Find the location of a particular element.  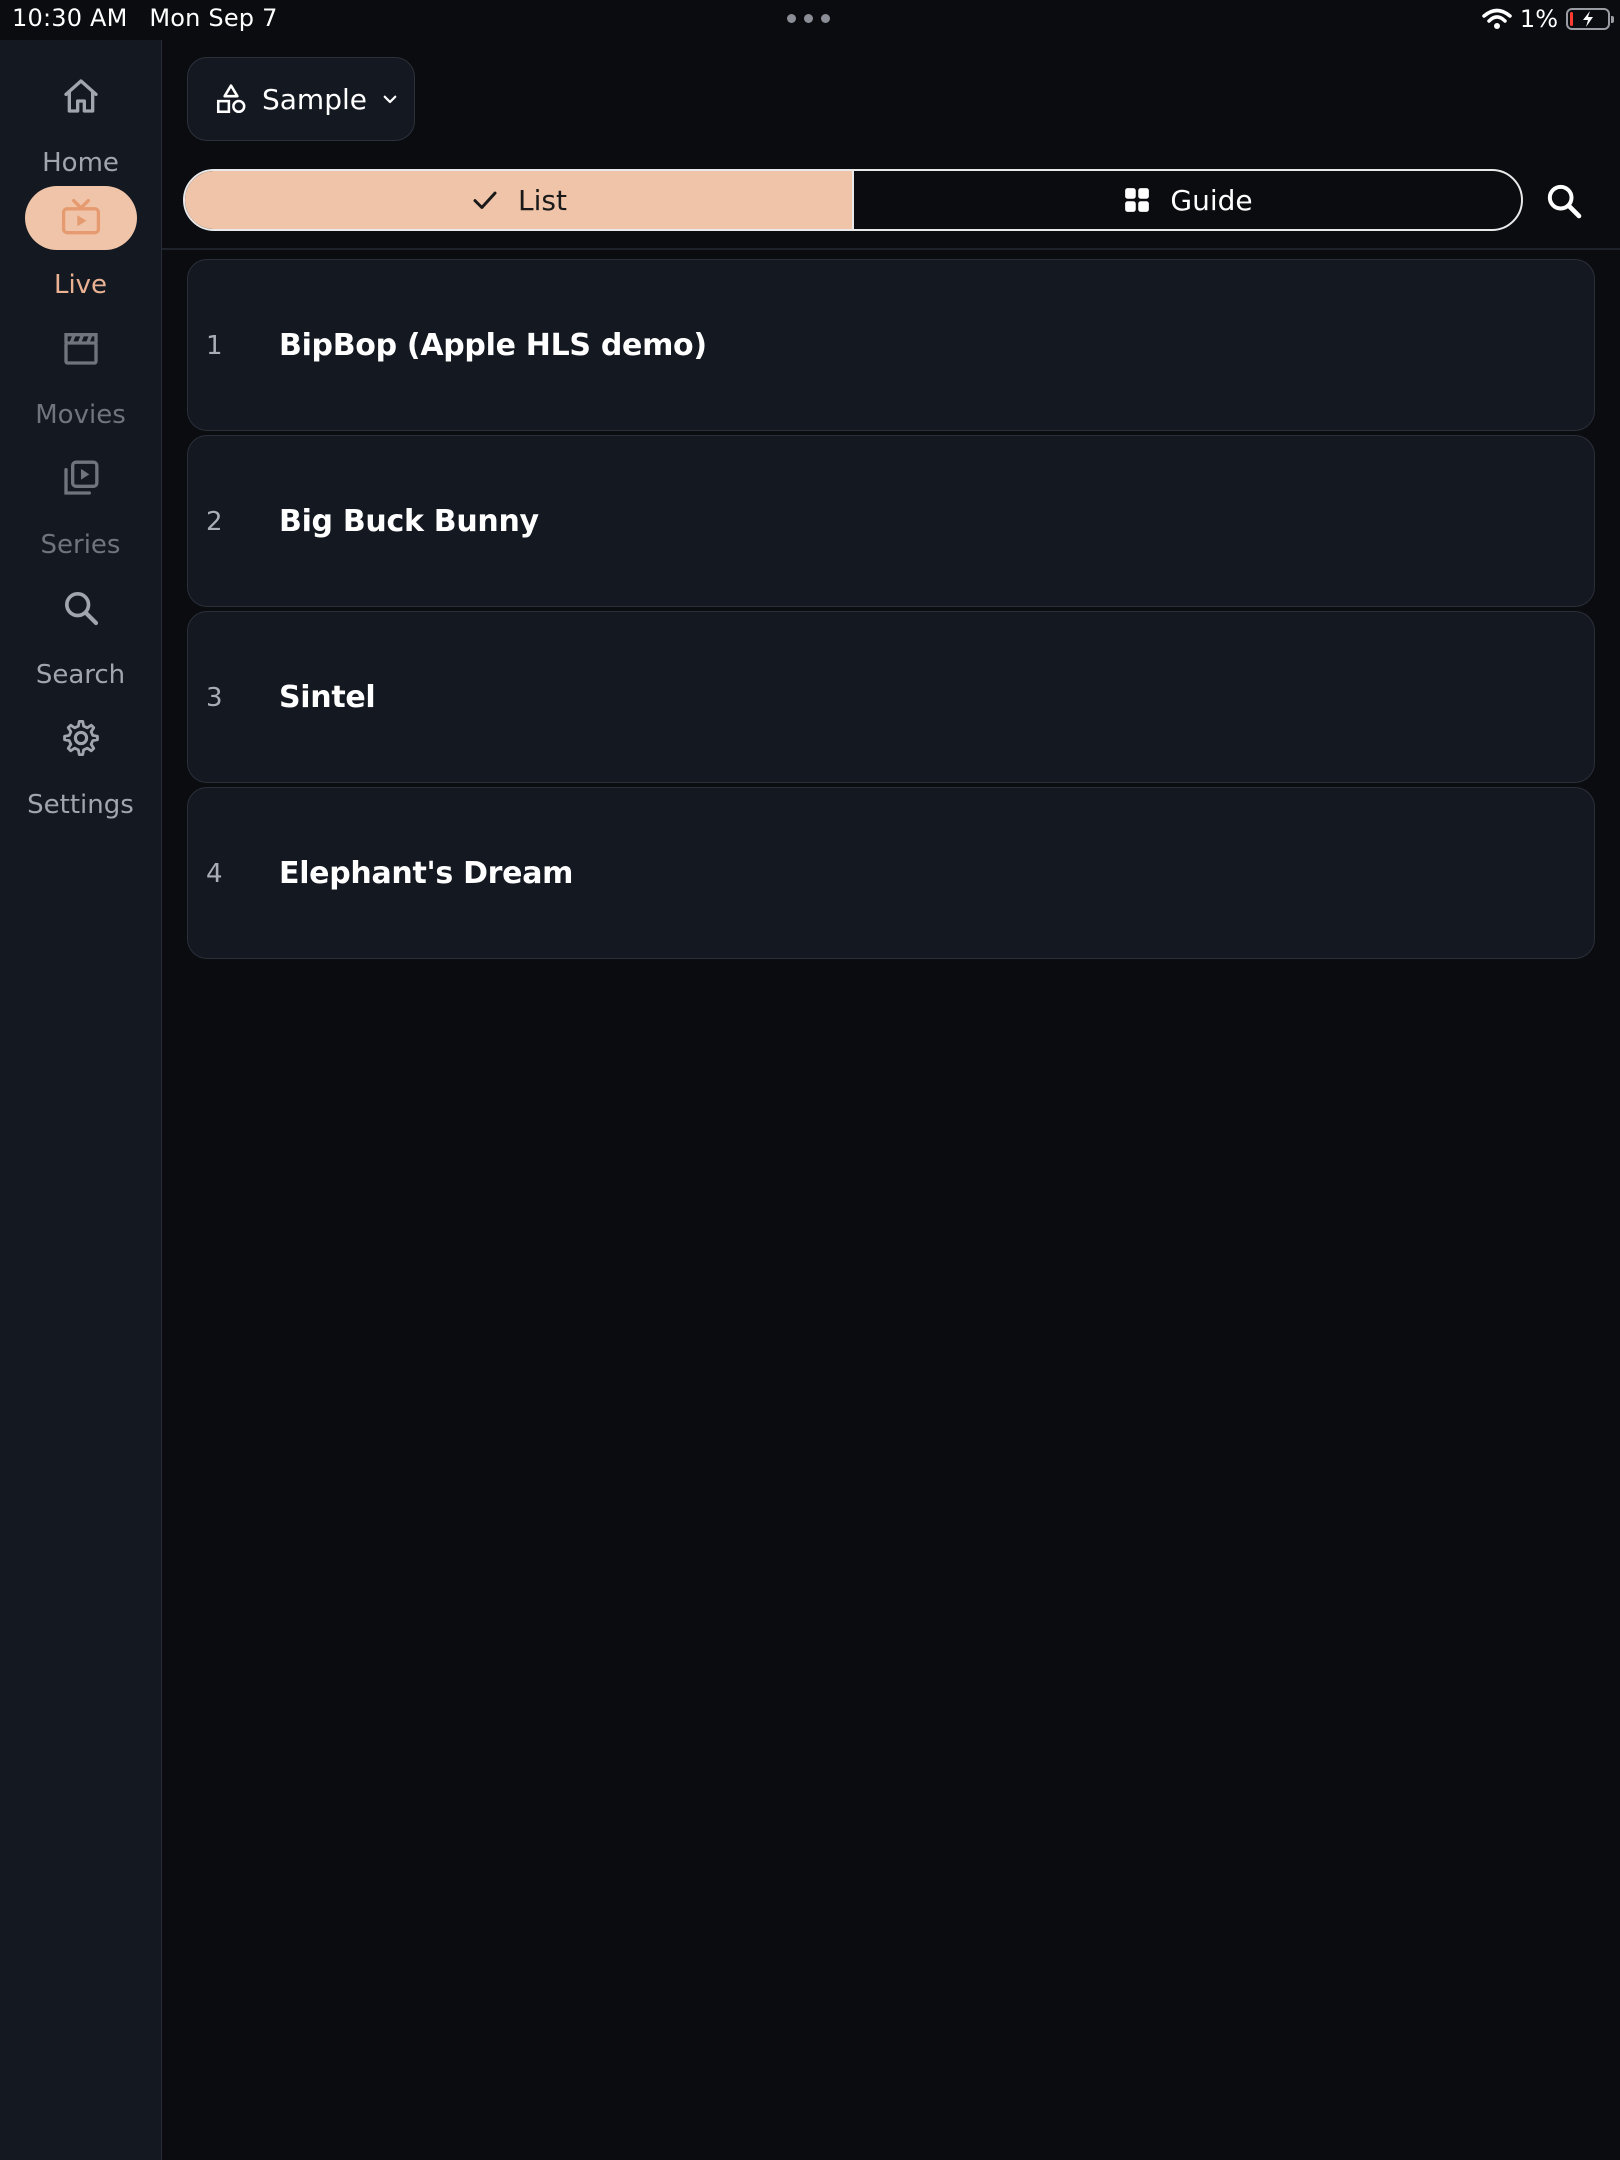

sidebar-item-settings: Settings is located at coordinates (80, 766).